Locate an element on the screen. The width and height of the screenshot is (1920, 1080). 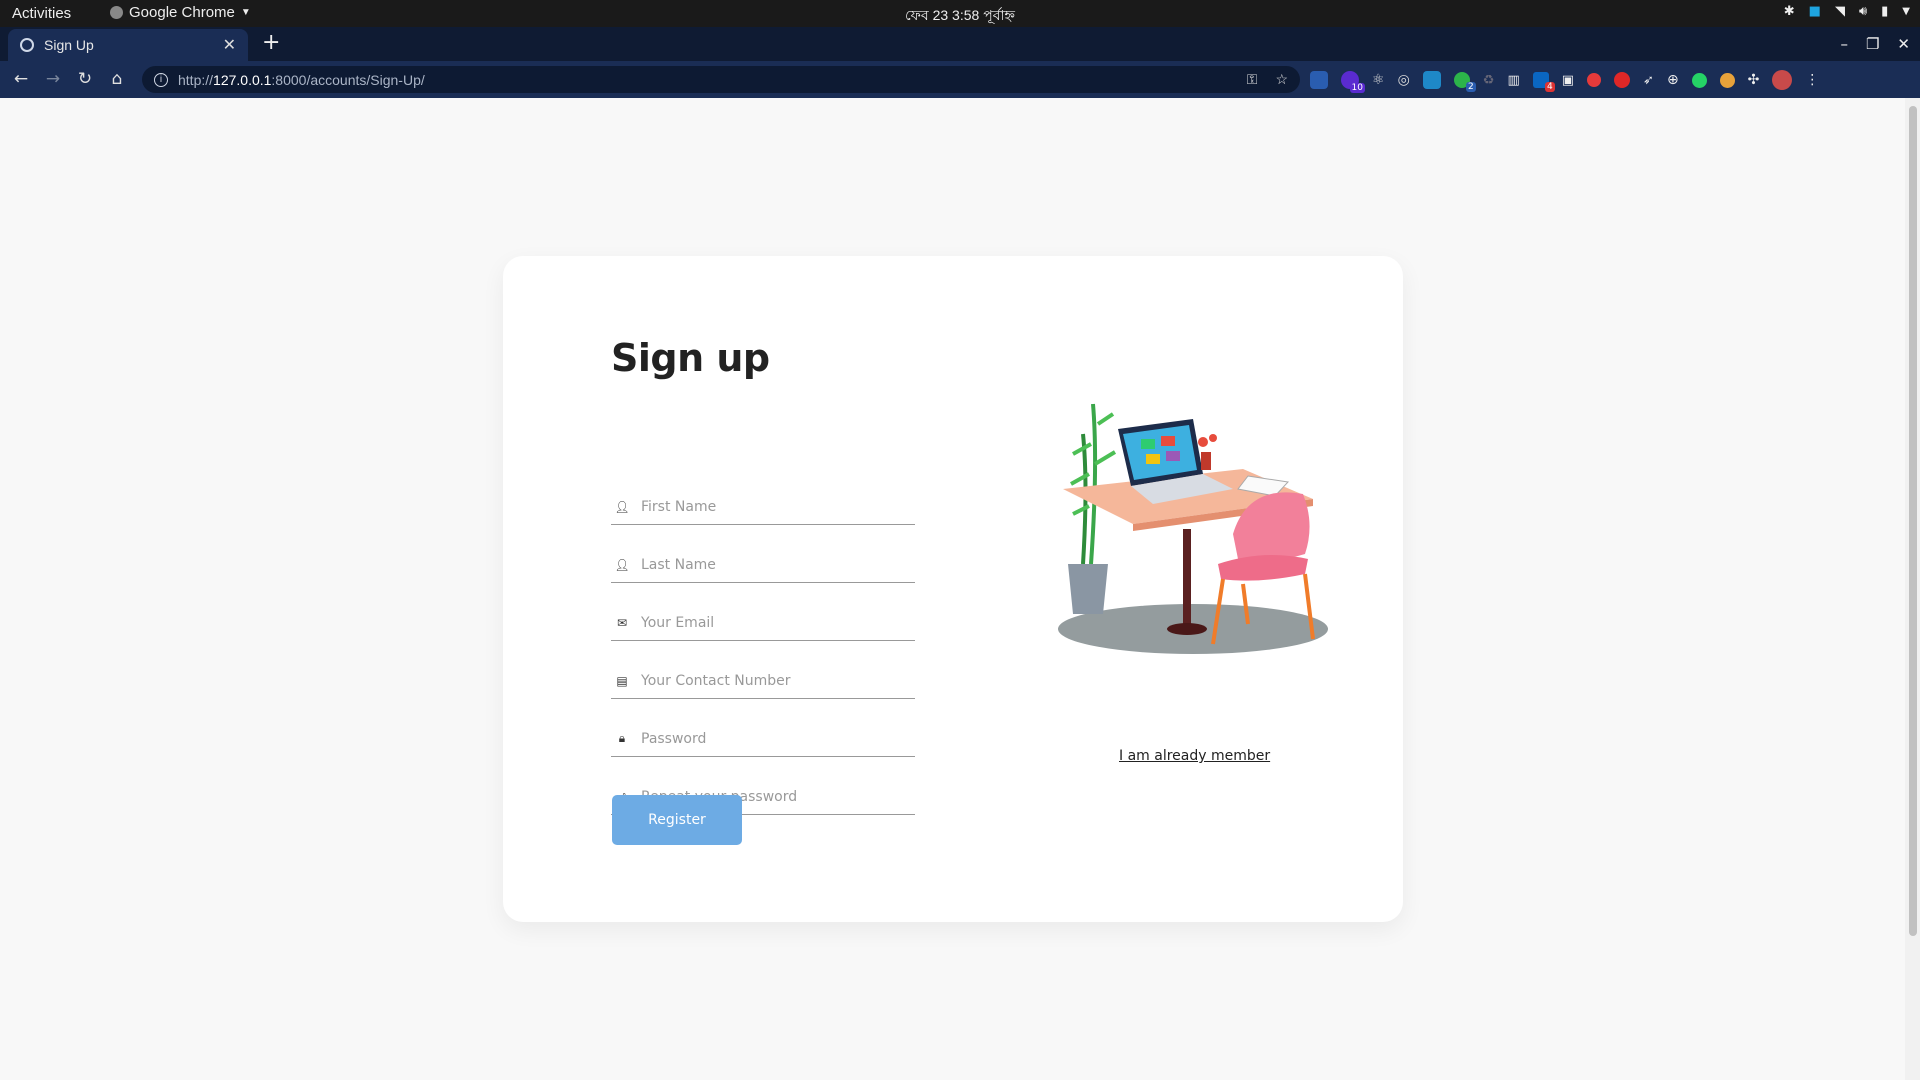
desk-illustration is located at coordinates (1193, 528).